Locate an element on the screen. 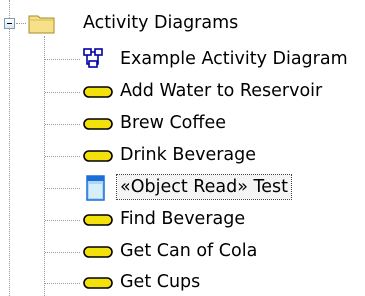 The width and height of the screenshot is (365, 296). tree-item-label: «Object Read» Test is located at coordinates (204, 187).